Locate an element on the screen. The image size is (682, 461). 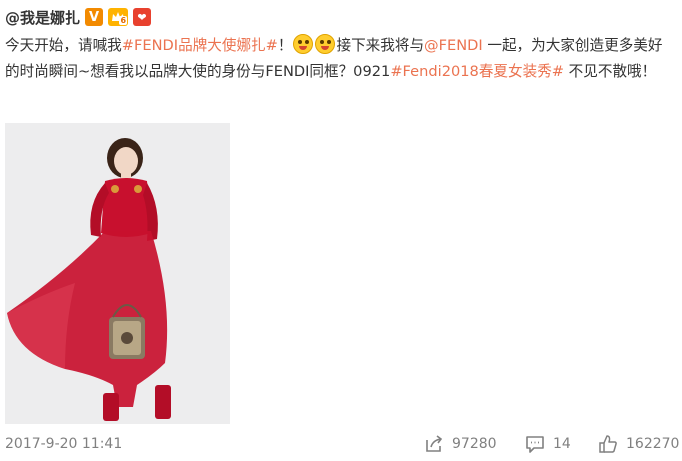
heart-badge-icon: ❤ is located at coordinates (142, 17).